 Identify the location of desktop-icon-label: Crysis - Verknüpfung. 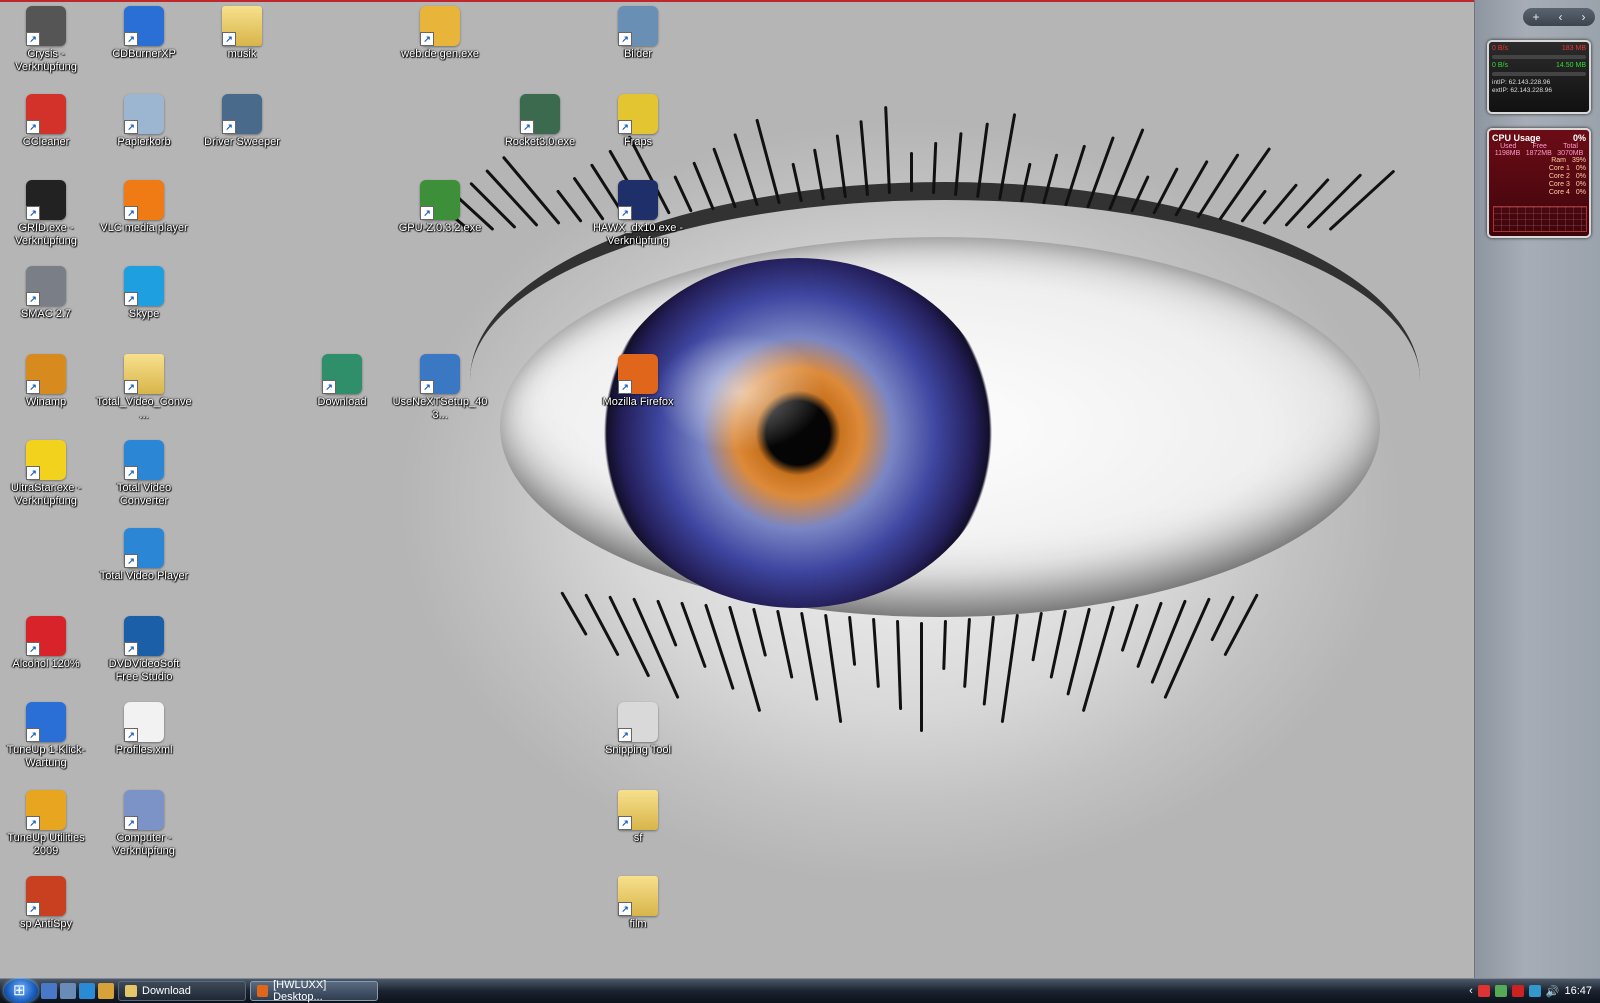
(46, 60).